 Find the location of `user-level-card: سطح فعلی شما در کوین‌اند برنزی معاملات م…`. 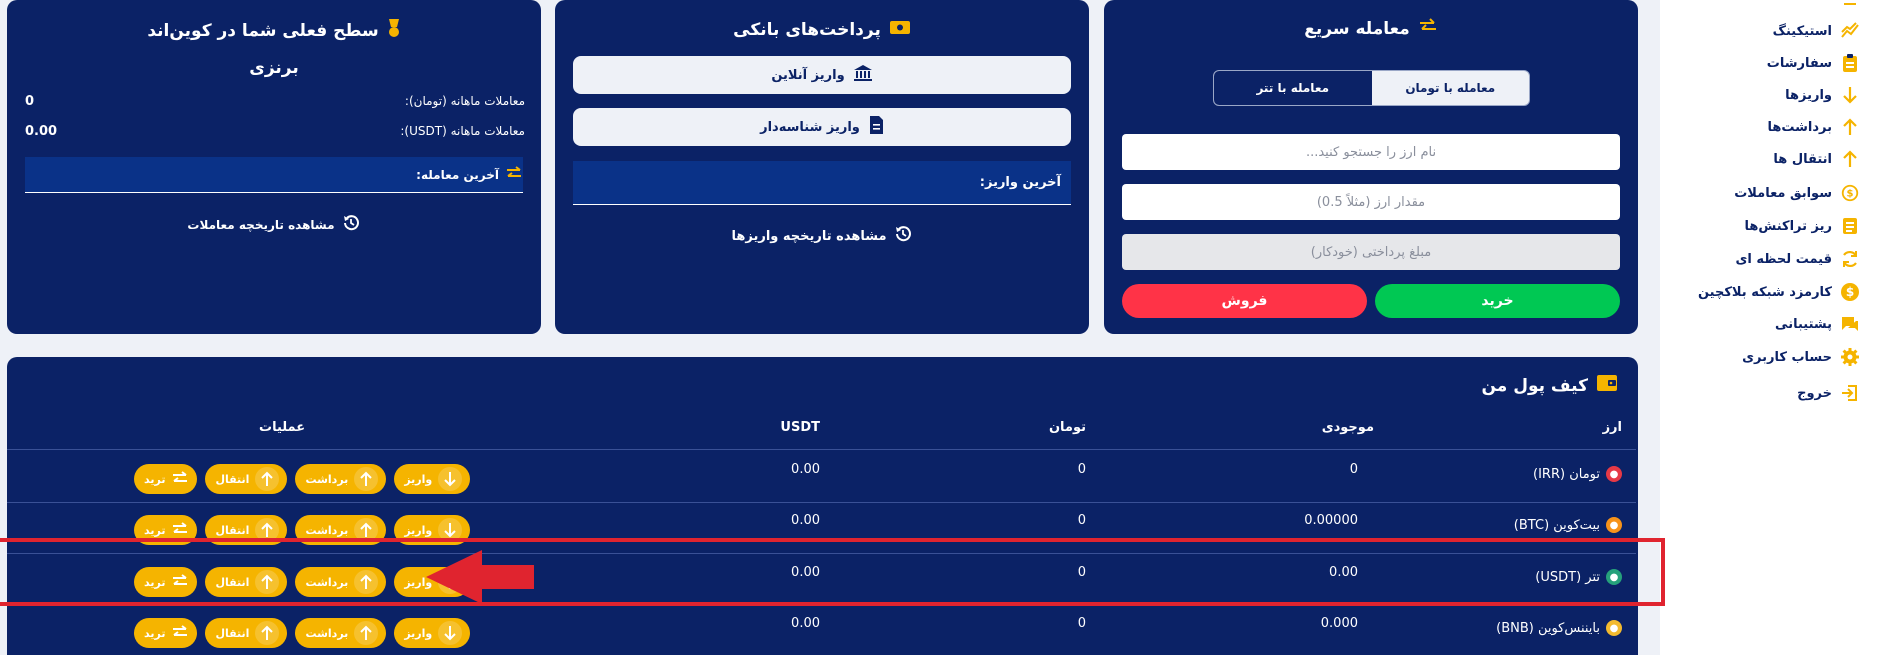

user-level-card: سطح فعلی شما در کوین‌اند برنزی معاملات م… is located at coordinates (274, 167).